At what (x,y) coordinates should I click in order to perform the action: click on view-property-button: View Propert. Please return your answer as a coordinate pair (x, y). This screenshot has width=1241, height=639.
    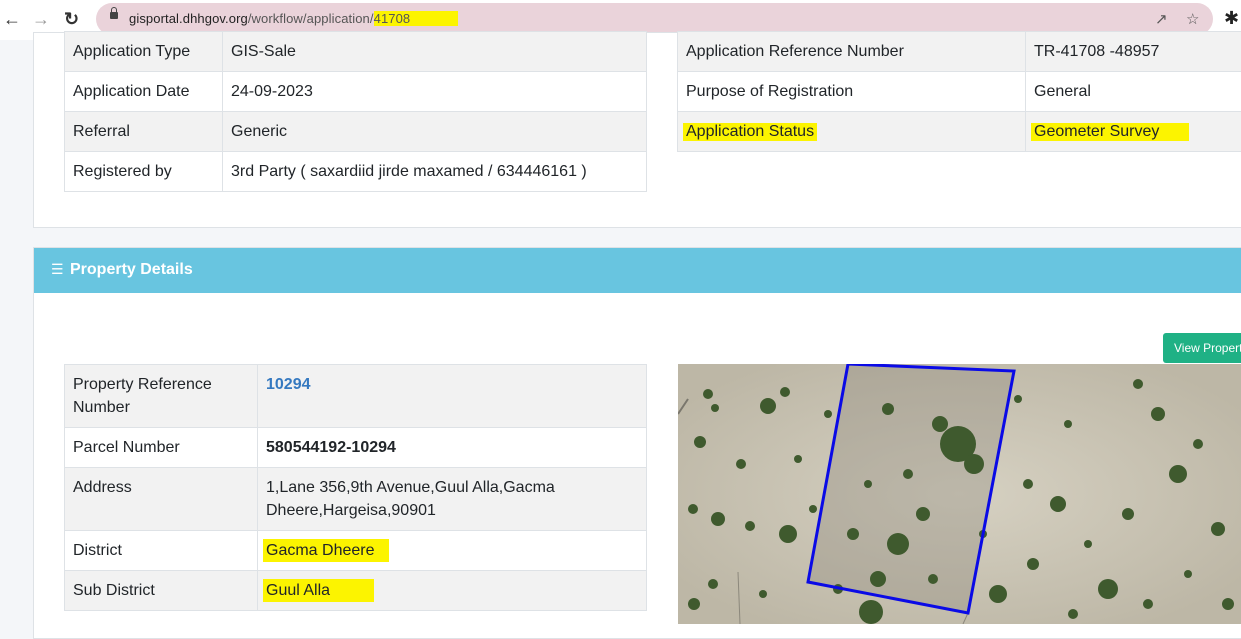
    Looking at the image, I should click on (1202, 348).